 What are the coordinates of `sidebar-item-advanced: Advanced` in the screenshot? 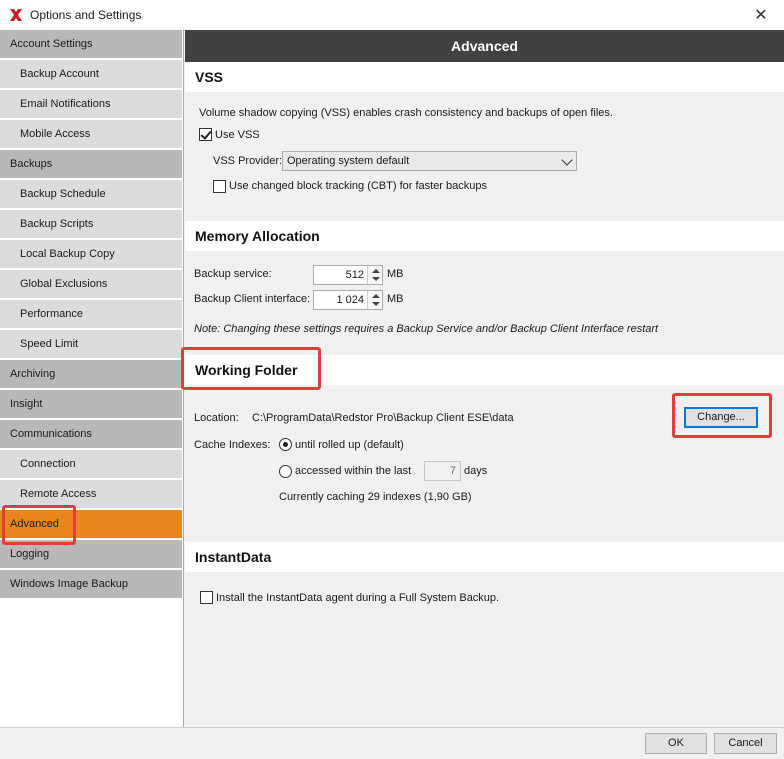 It's located at (91, 524).